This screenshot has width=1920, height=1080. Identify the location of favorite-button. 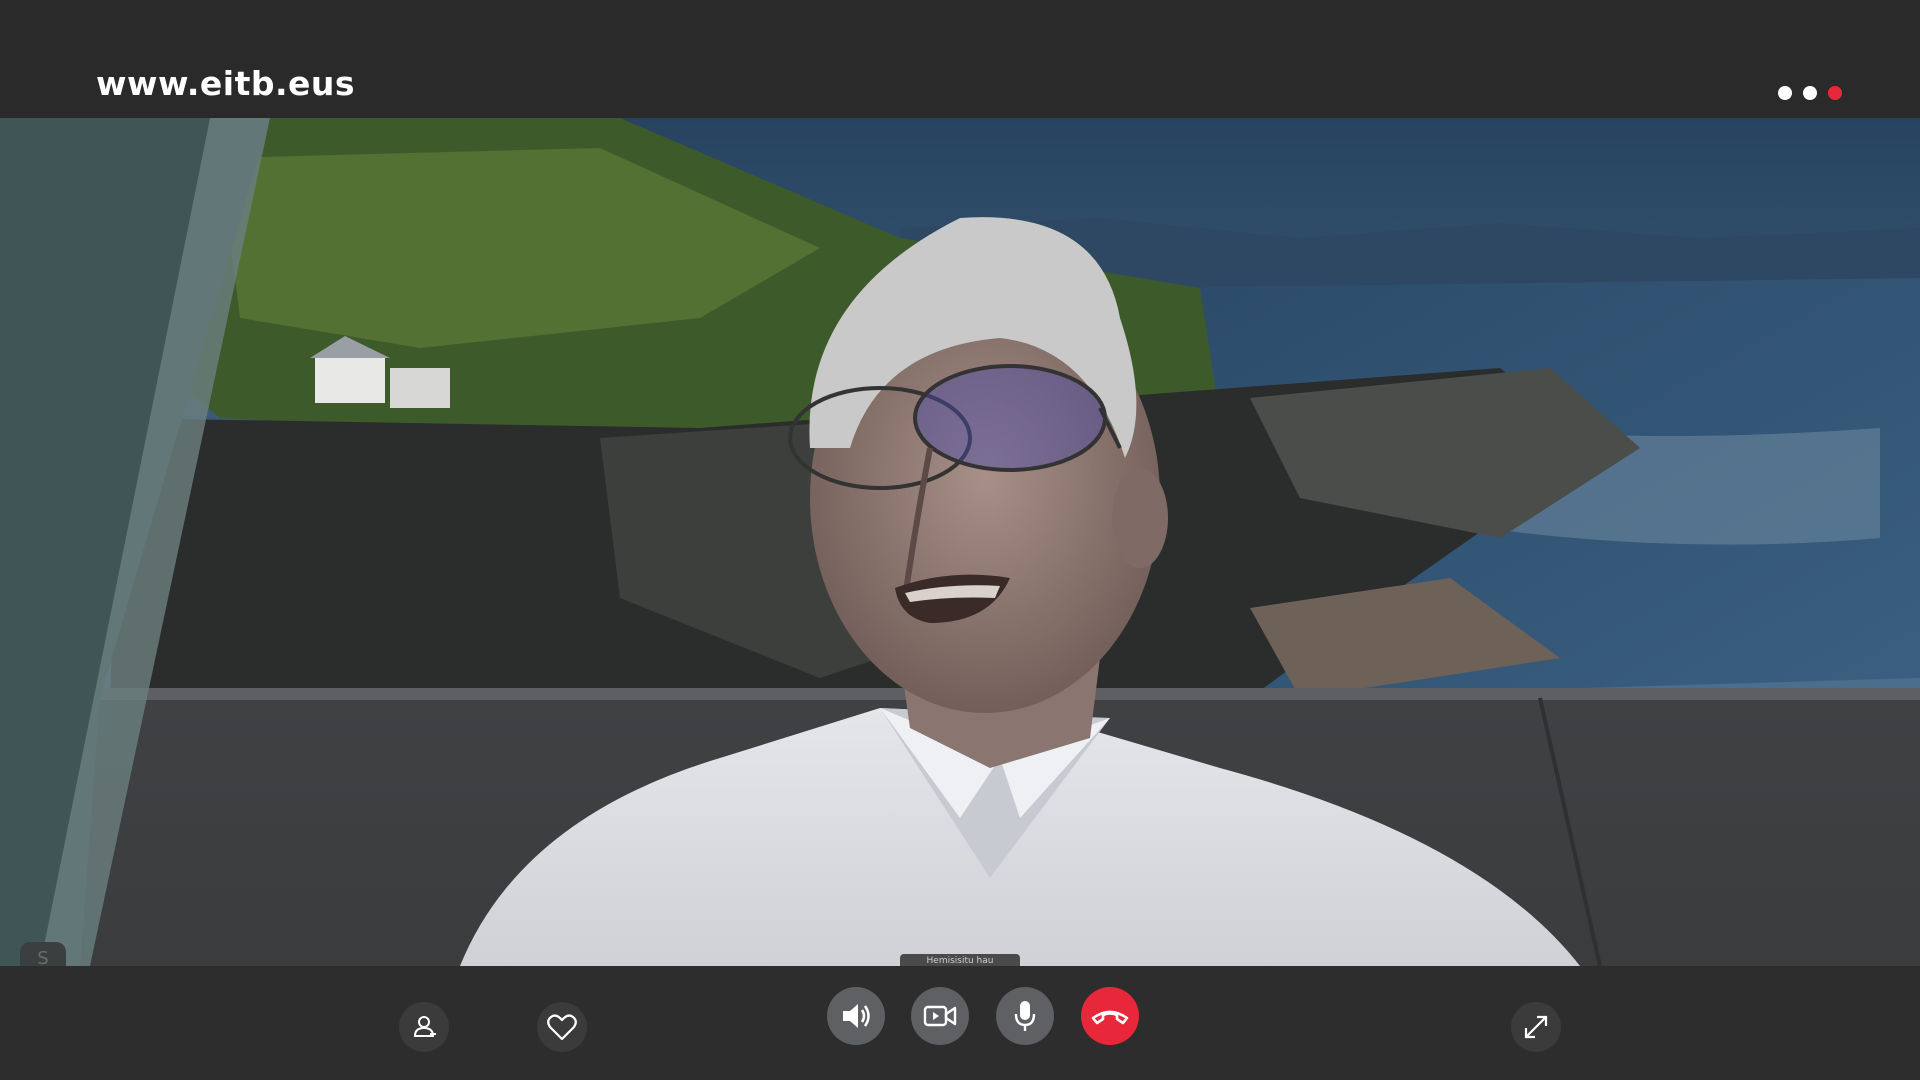
(562, 1027).